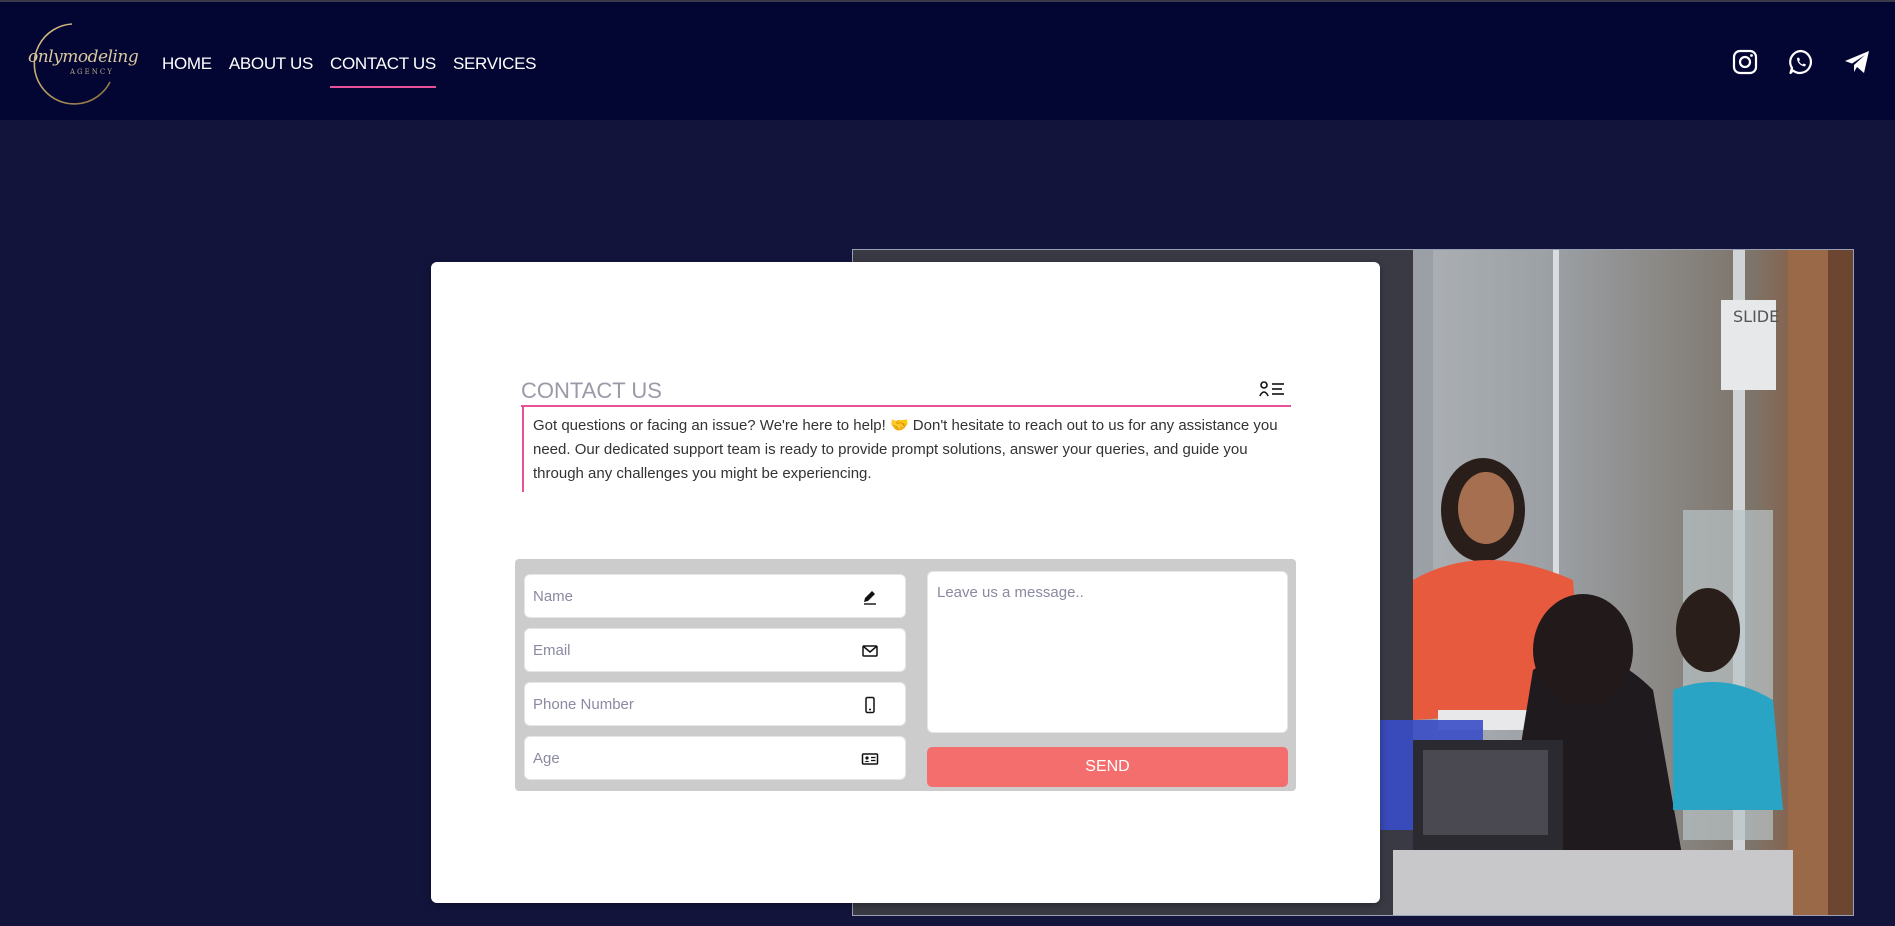 This screenshot has width=1895, height=926. Describe the element at coordinates (1107, 652) in the screenshot. I see `message-textarea: Leave us a message..` at that location.